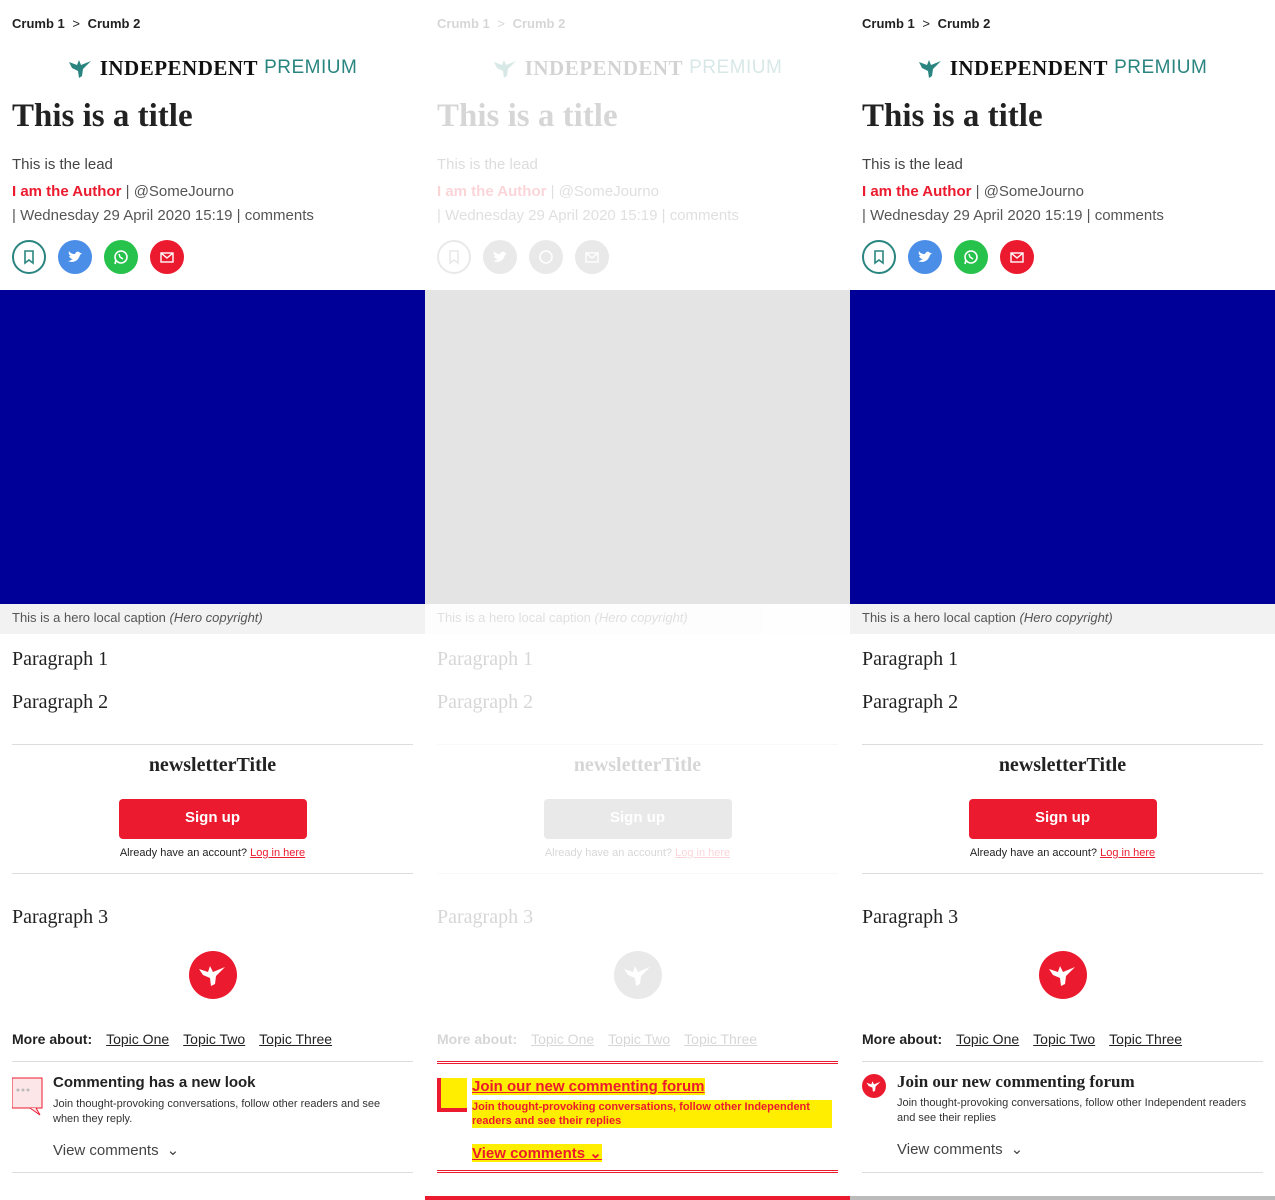 This screenshot has width=1275, height=1200. Describe the element at coordinates (637, 1198) in the screenshot. I see `progress-bar-red` at that location.